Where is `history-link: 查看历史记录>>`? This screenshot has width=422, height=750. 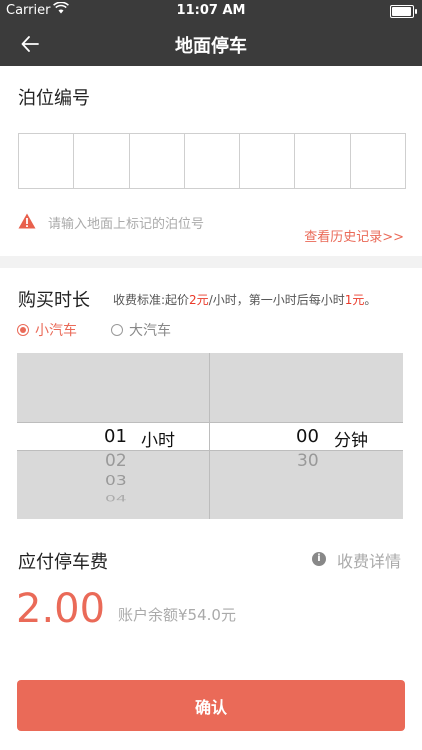 history-link: 查看历史记录>> is located at coordinates (354, 235).